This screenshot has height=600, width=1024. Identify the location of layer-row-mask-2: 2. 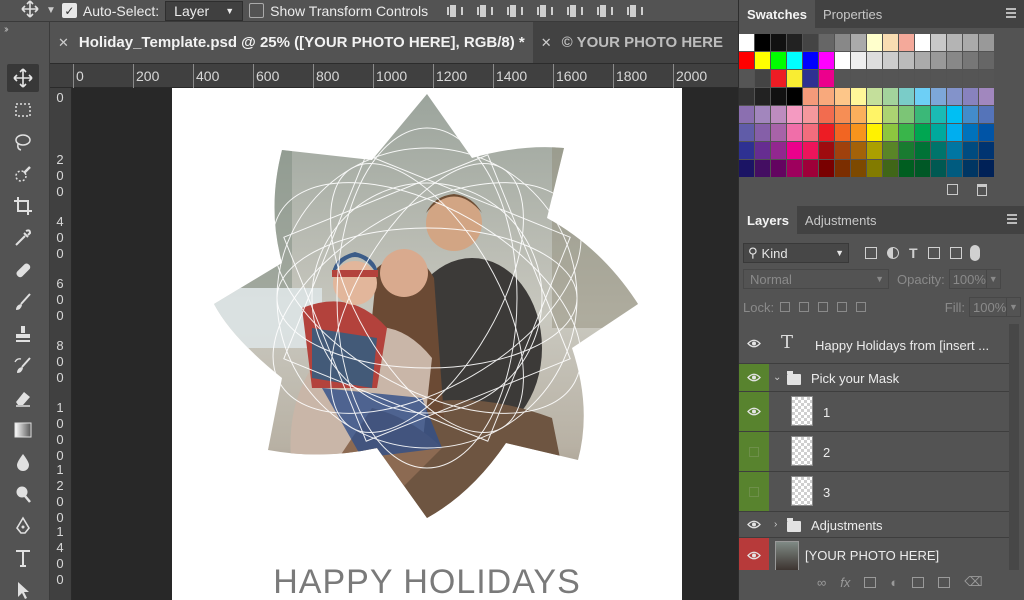
(874, 452).